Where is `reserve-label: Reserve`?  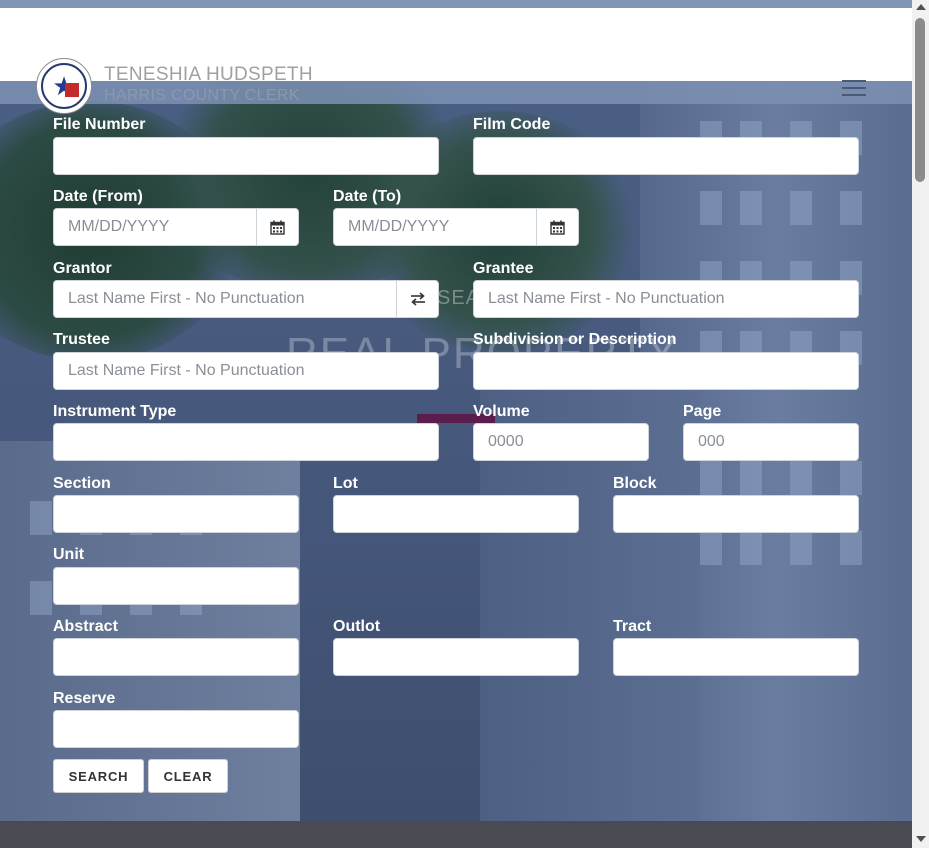 reserve-label: Reserve is located at coordinates (84, 698).